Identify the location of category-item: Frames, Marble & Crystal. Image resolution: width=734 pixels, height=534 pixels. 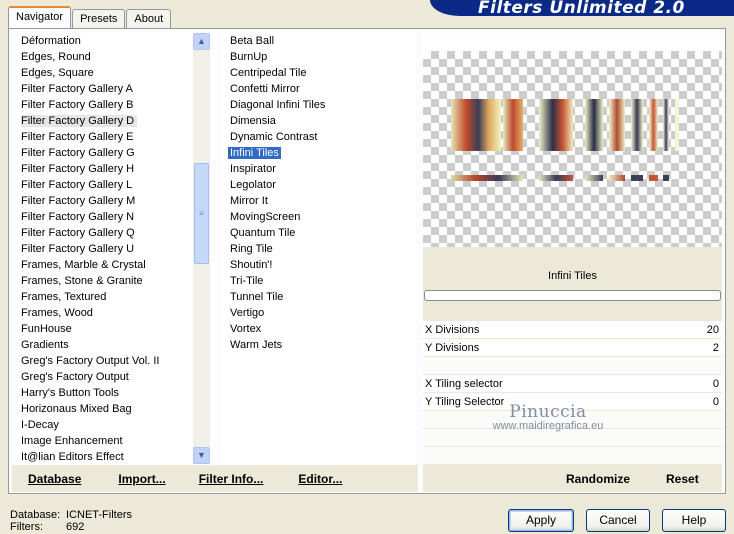
(111, 265).